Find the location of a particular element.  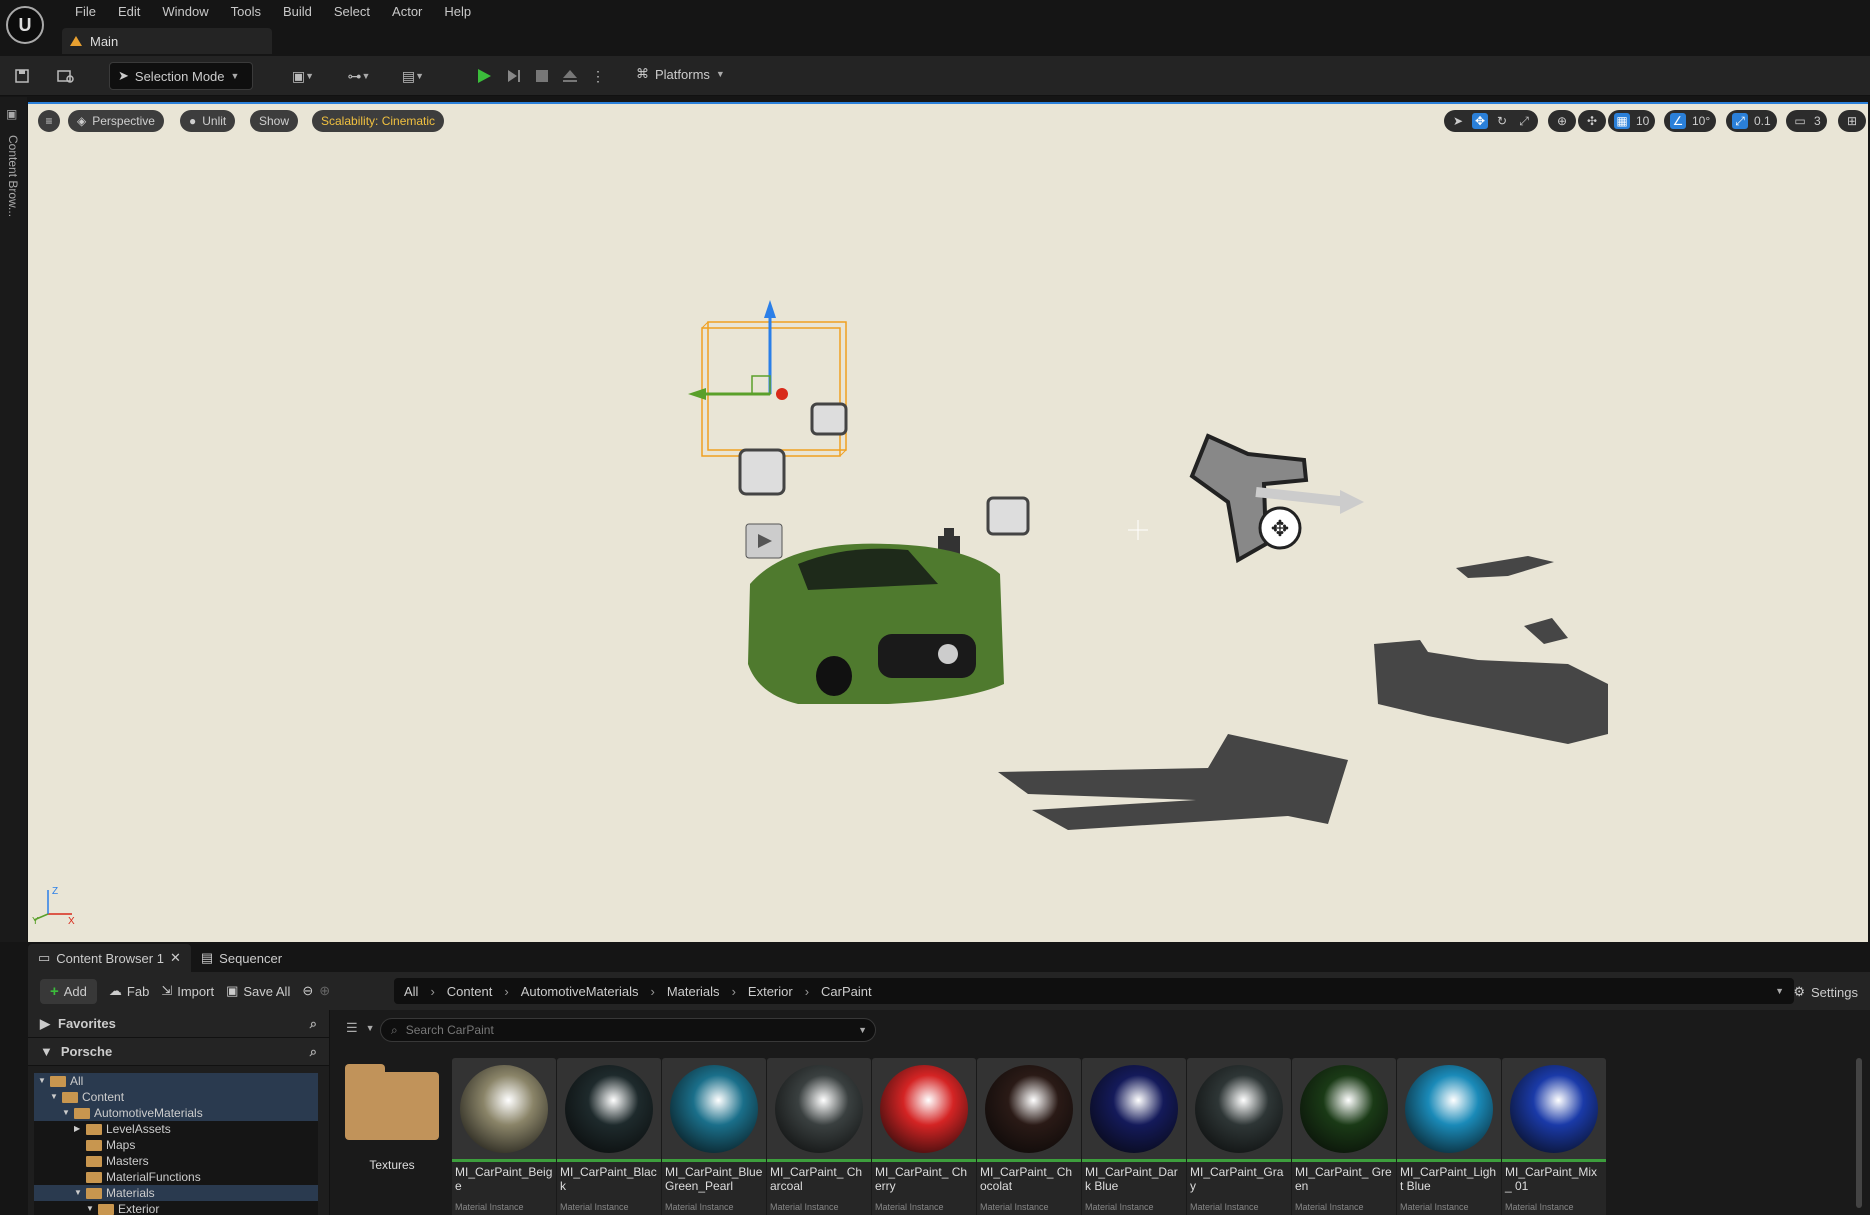

breadcrumb-item: CarPaint is located at coordinates (846, 991).